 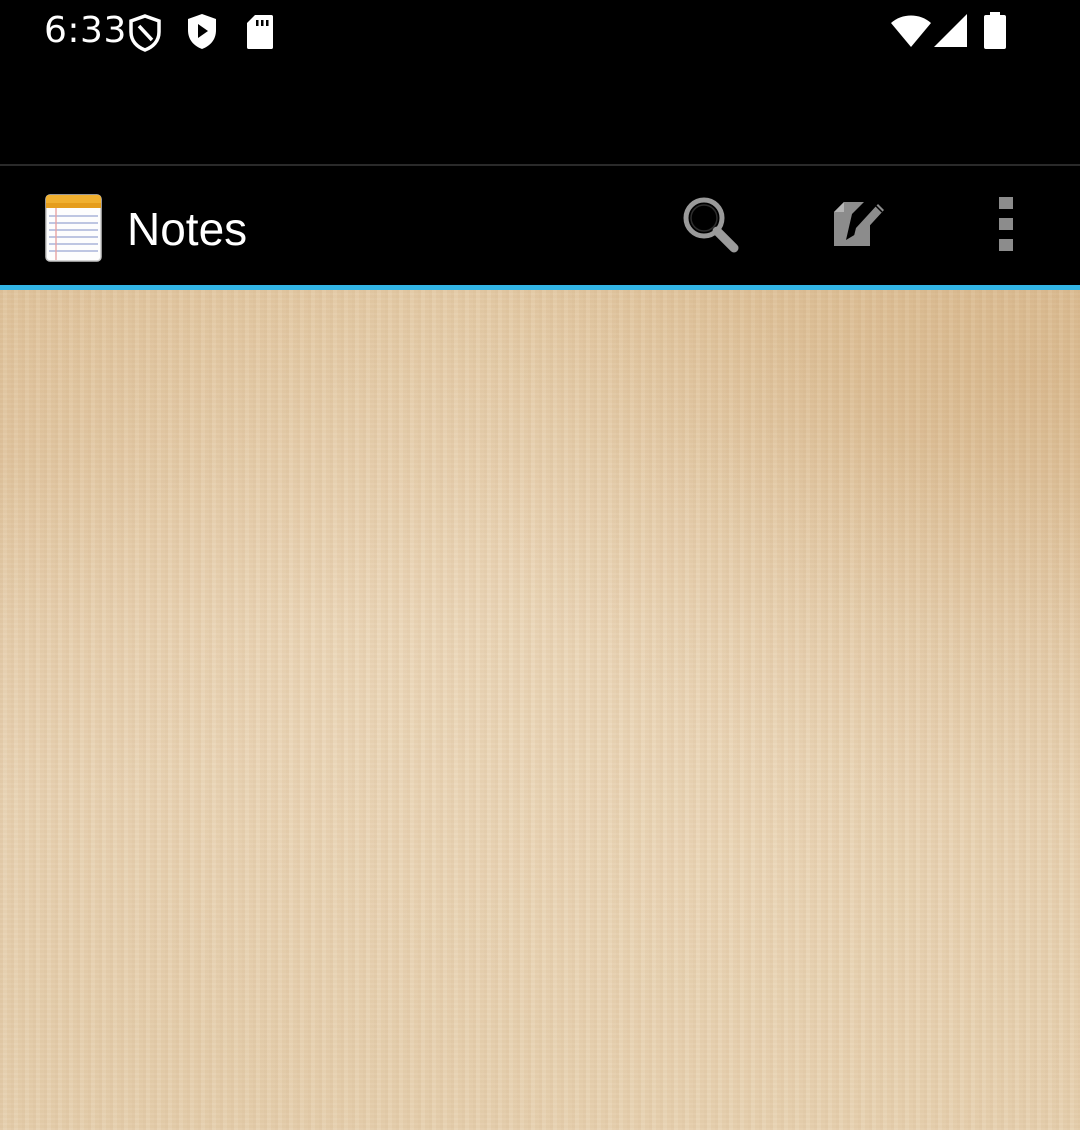 What do you see at coordinates (540, 226) in the screenshot?
I see `action-bar: Notes` at bounding box center [540, 226].